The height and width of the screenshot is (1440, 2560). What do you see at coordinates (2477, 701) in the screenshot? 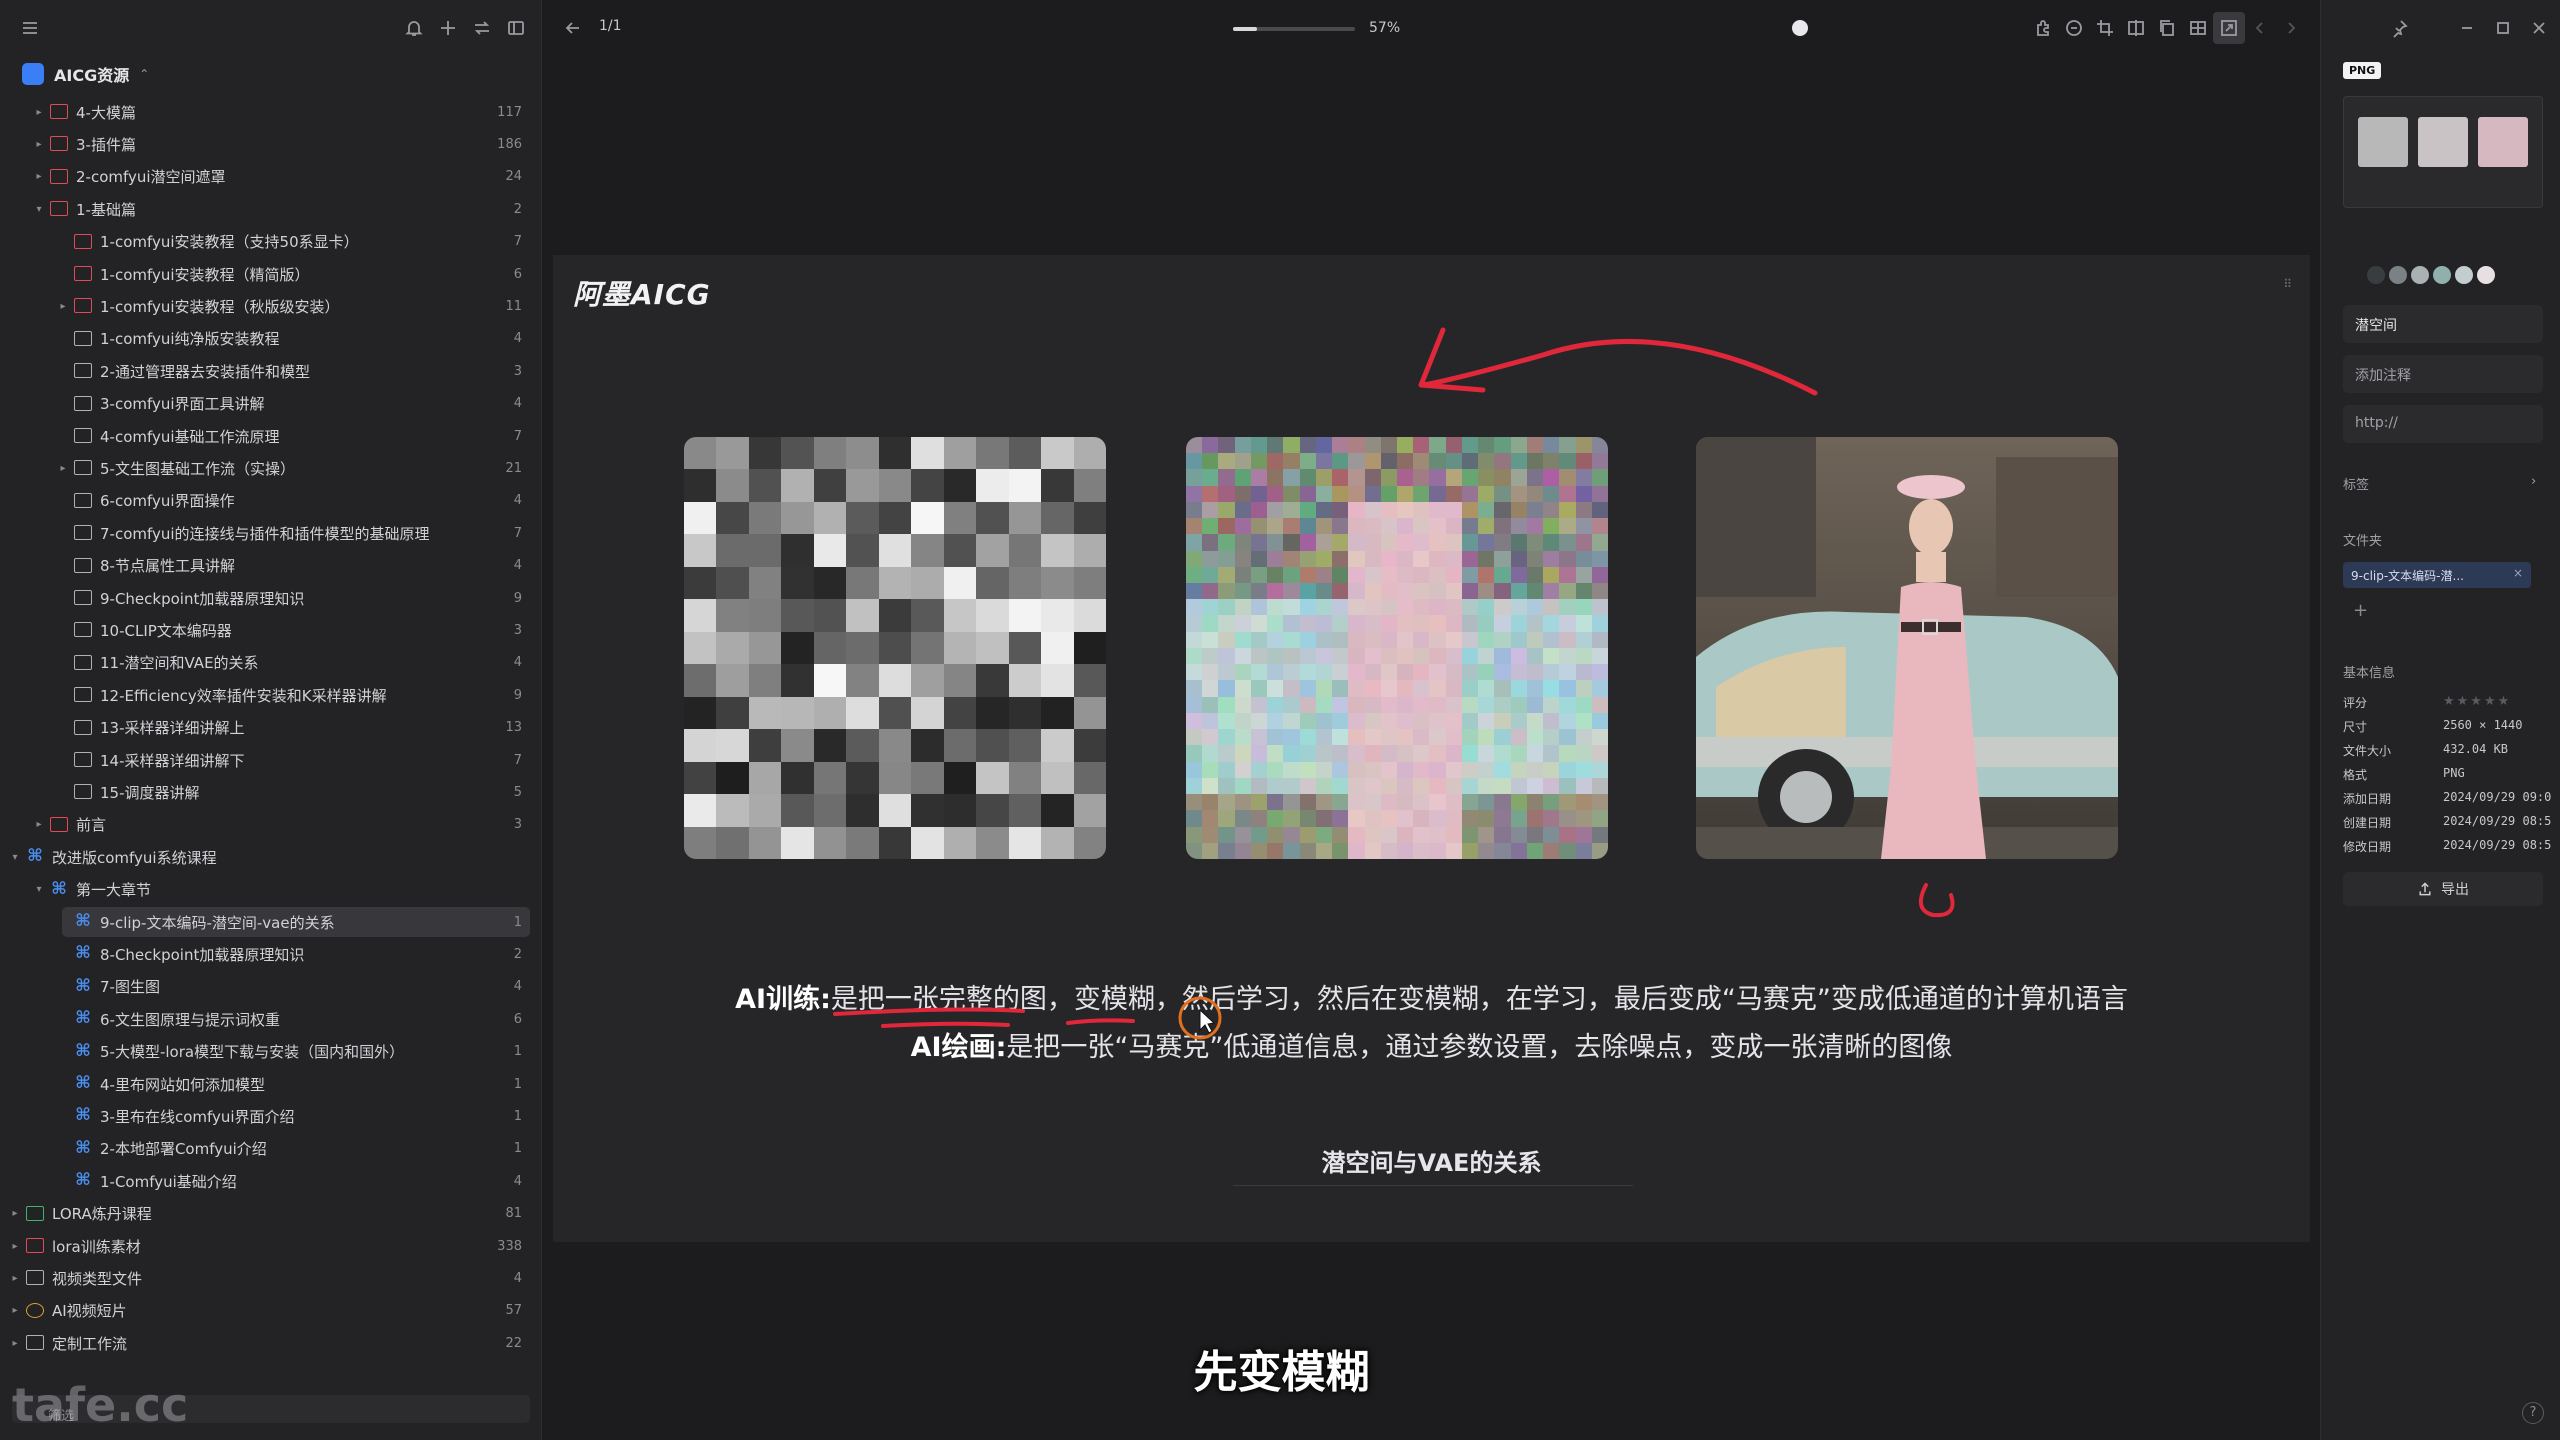
I see `rating-stars: ★★★★★` at bounding box center [2477, 701].